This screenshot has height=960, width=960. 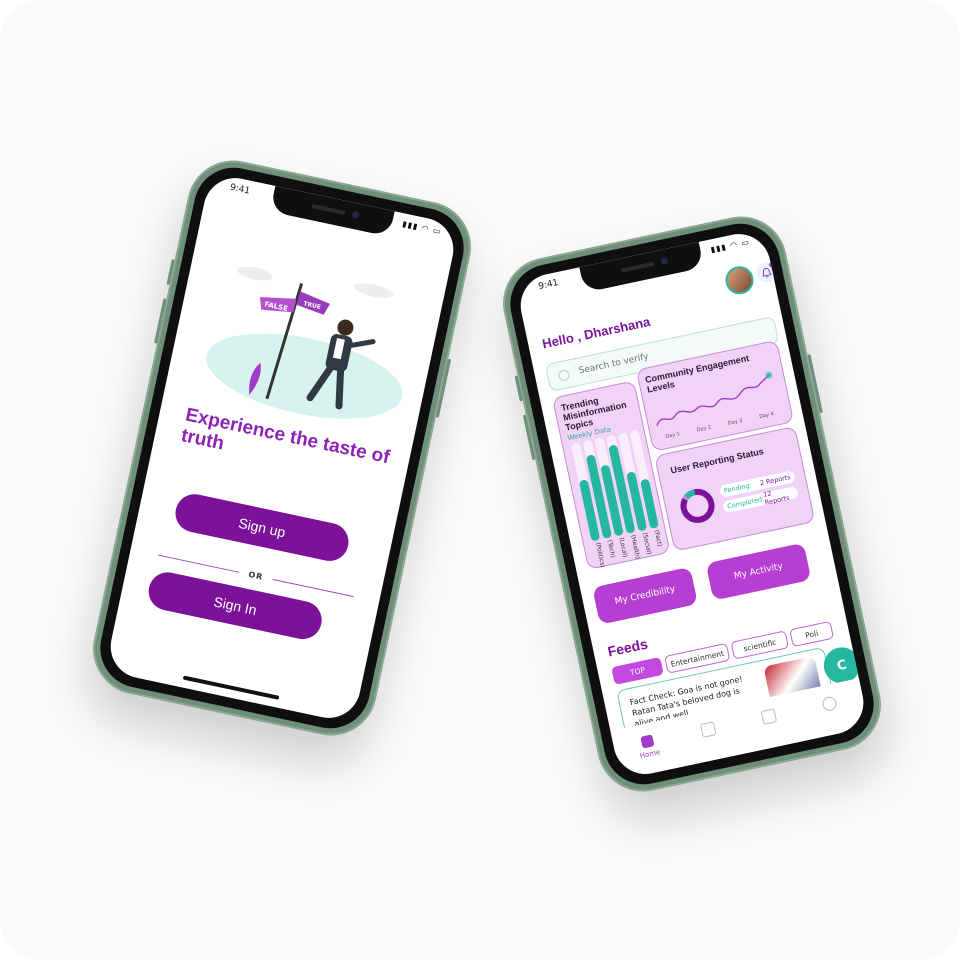 I want to click on clipboard-icon, so click(x=769, y=716).